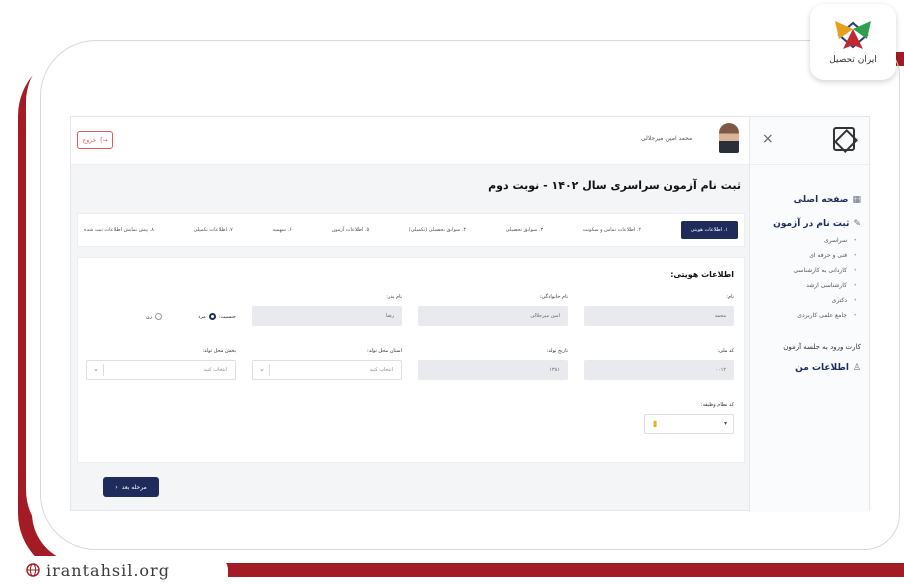  I want to click on next-step-label: مرحله بعد, so click(134, 487).